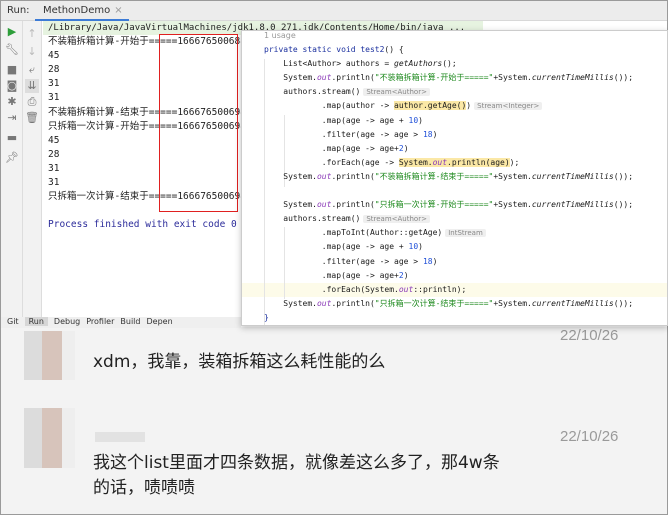  I want to click on arrow-down-icon: ↓, so click(32, 52).